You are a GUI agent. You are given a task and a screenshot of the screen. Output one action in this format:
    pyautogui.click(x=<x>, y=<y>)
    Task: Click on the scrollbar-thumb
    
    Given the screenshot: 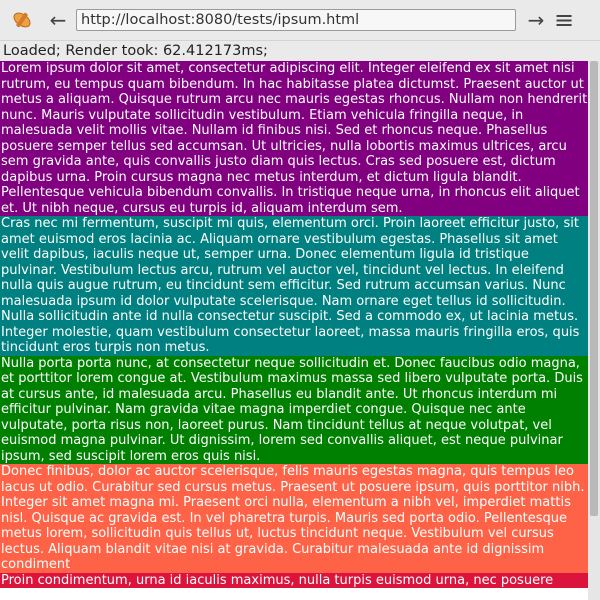 What is the action you would take?
    pyautogui.click(x=594, y=288)
    